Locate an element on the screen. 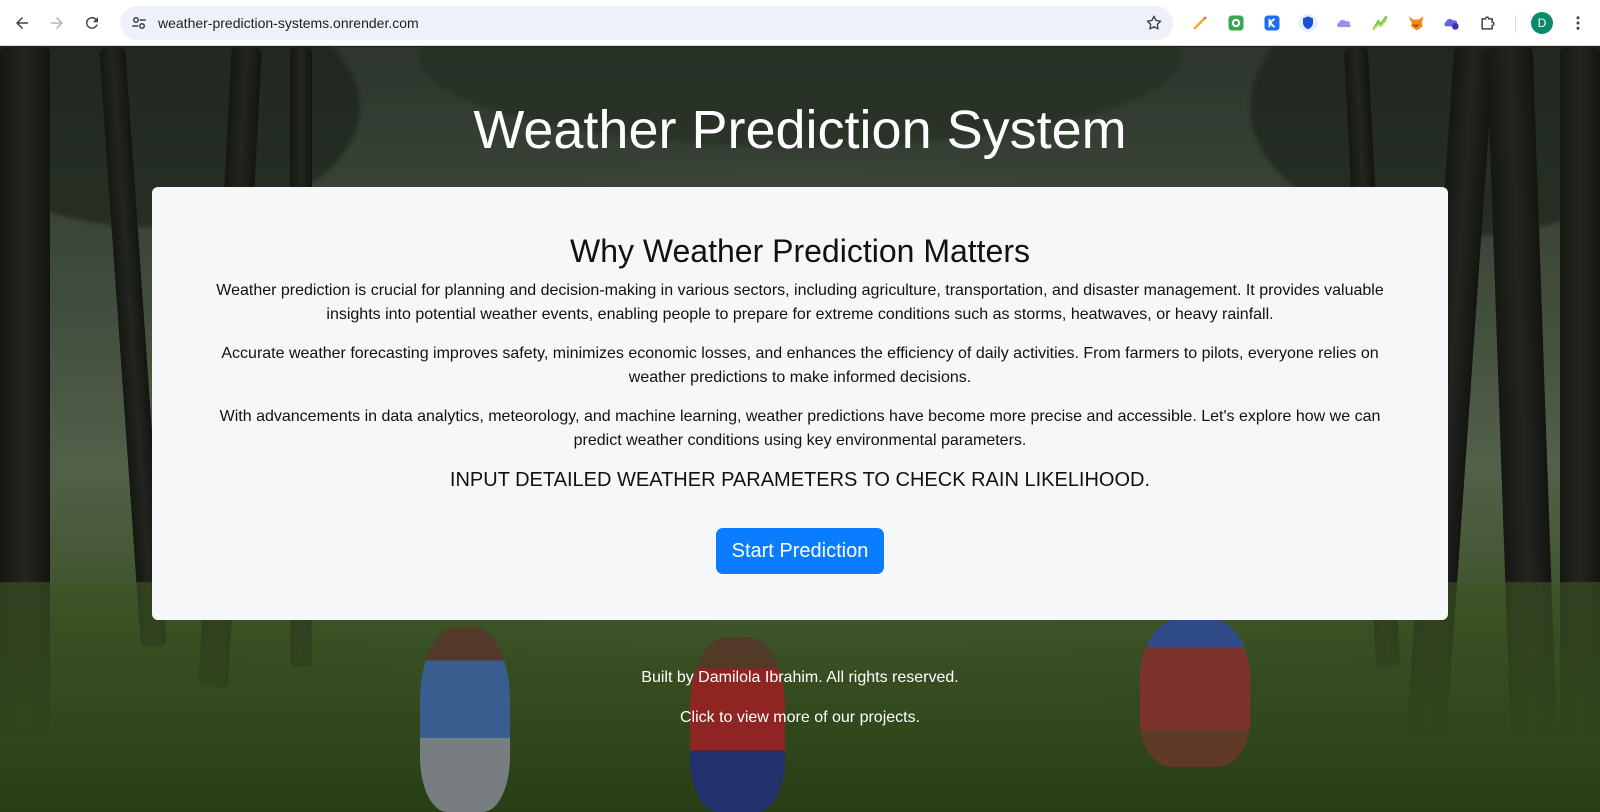  toolbar-divider is located at coordinates (1515, 24).